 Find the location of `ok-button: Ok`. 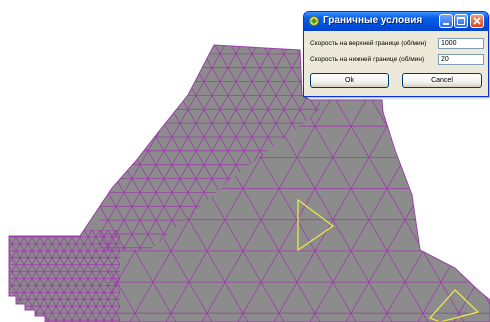

ok-button: Ok is located at coordinates (349, 80).